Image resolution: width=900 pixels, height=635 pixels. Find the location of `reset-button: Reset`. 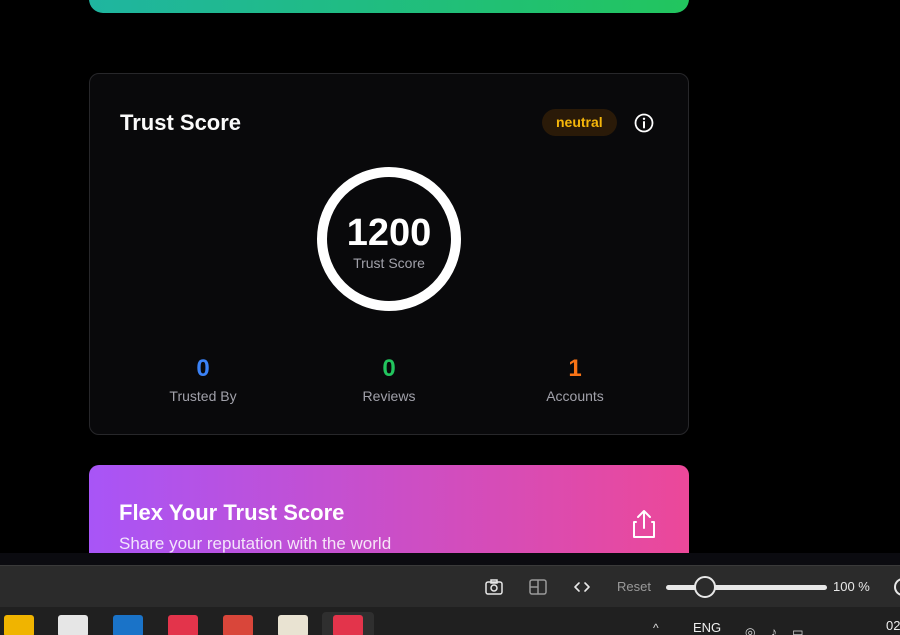

reset-button: Reset is located at coordinates (634, 586).